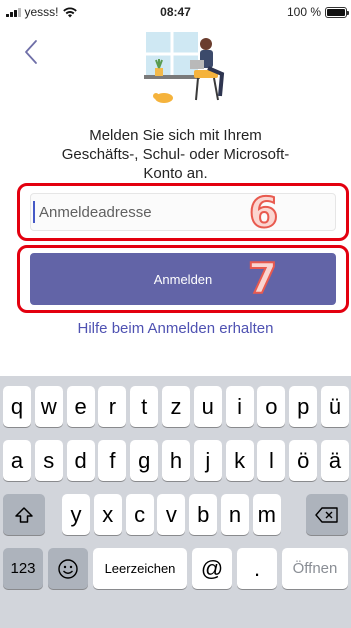 The width and height of the screenshot is (351, 628). I want to click on at-key: @, so click(212, 568).